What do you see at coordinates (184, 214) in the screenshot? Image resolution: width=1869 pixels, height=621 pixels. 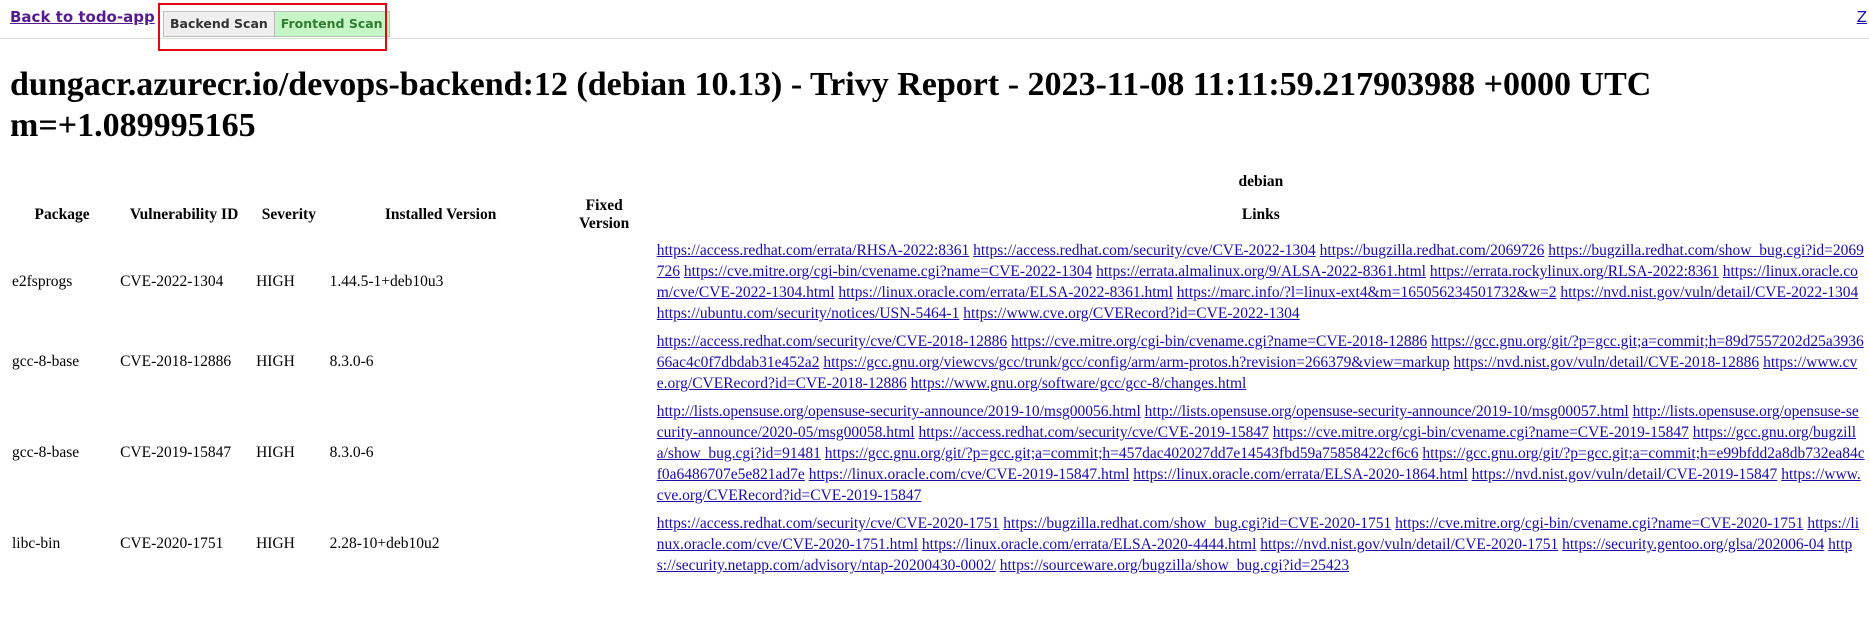 I see `column-header-vulnerability-id: Vulnerability ID` at bounding box center [184, 214].